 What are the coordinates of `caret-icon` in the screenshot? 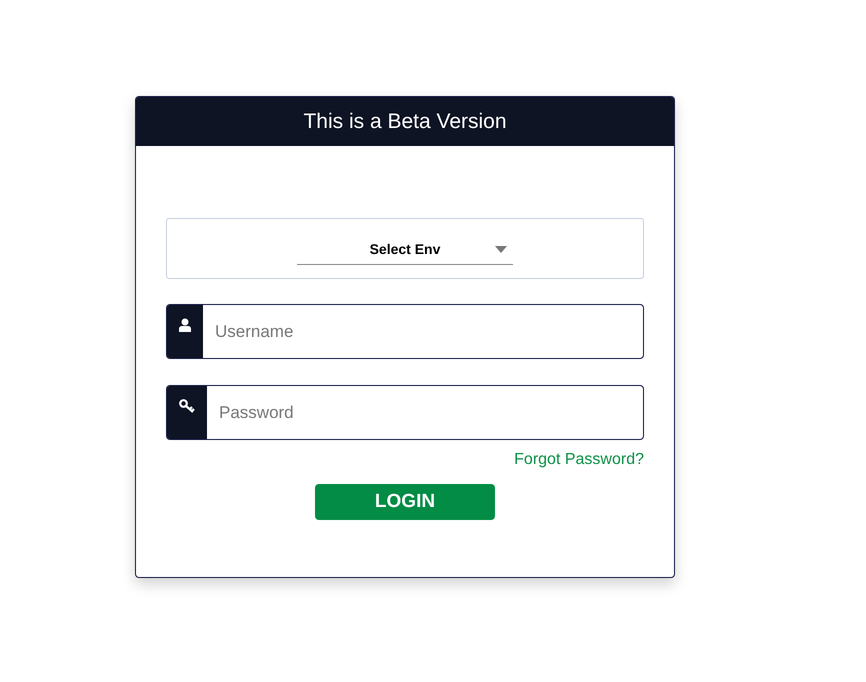 It's located at (501, 249).